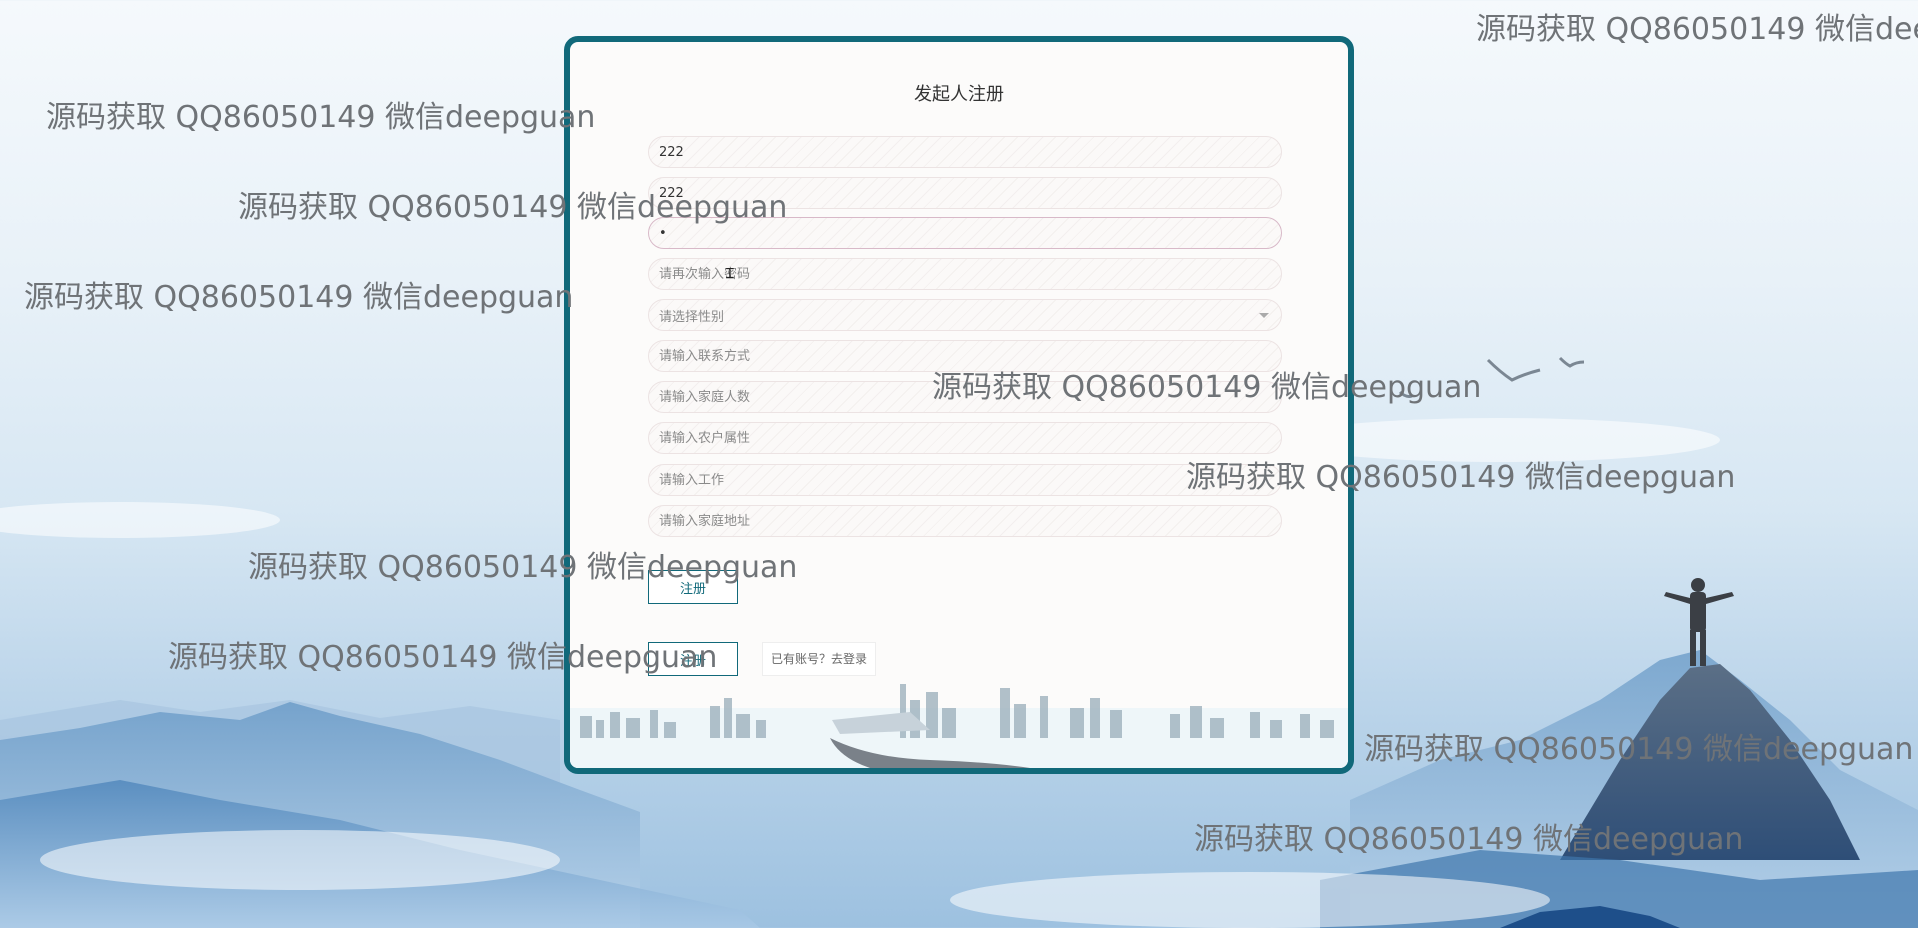 The height and width of the screenshot is (928, 1918). Describe the element at coordinates (1697, 29) in the screenshot. I see `watermark-text: 源码获取 QQ86050149 微信dee` at that location.